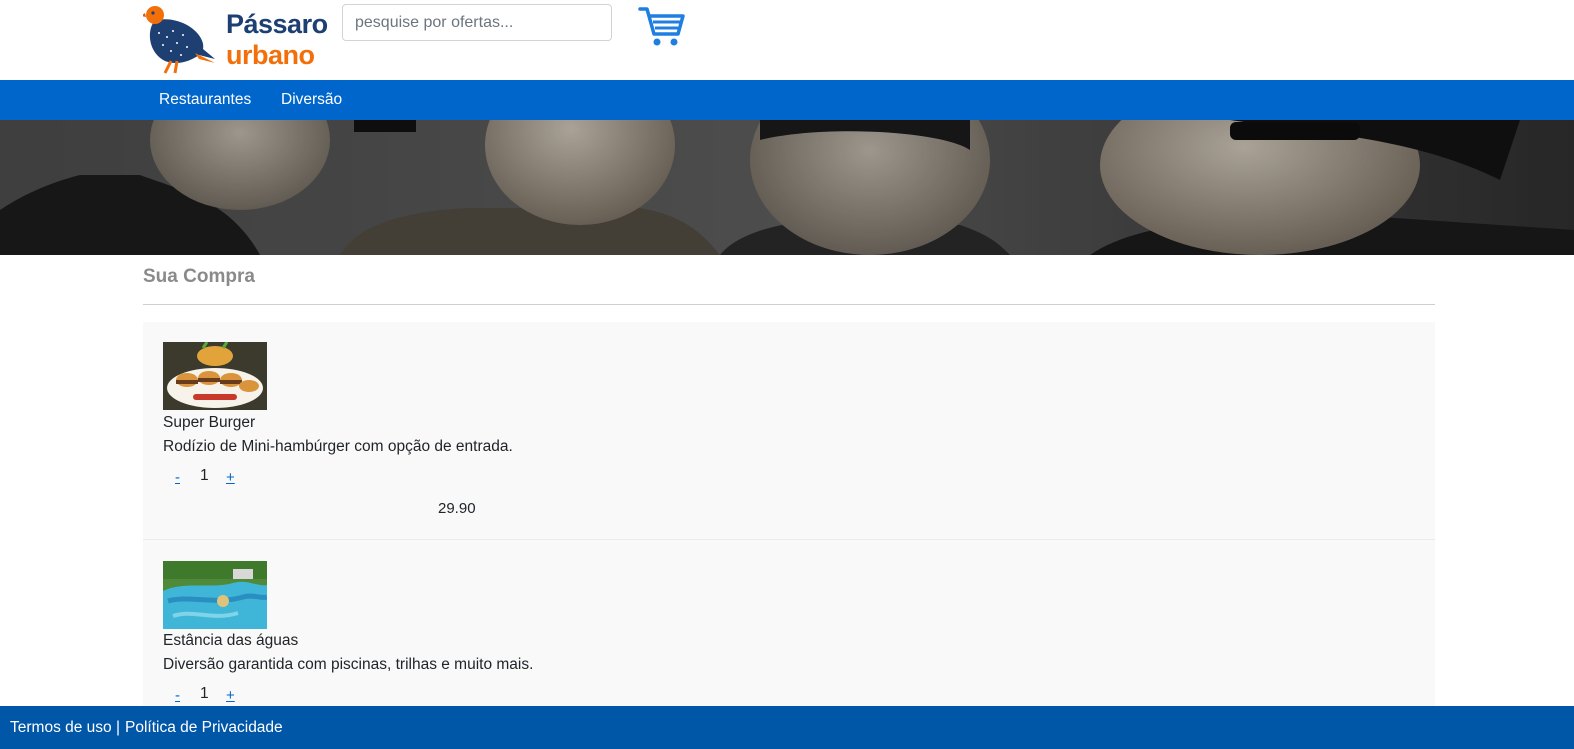 Image resolution: width=1574 pixels, height=749 pixels. I want to click on site-footer: Termos de uso | Política de Privacidade, so click(787, 727).